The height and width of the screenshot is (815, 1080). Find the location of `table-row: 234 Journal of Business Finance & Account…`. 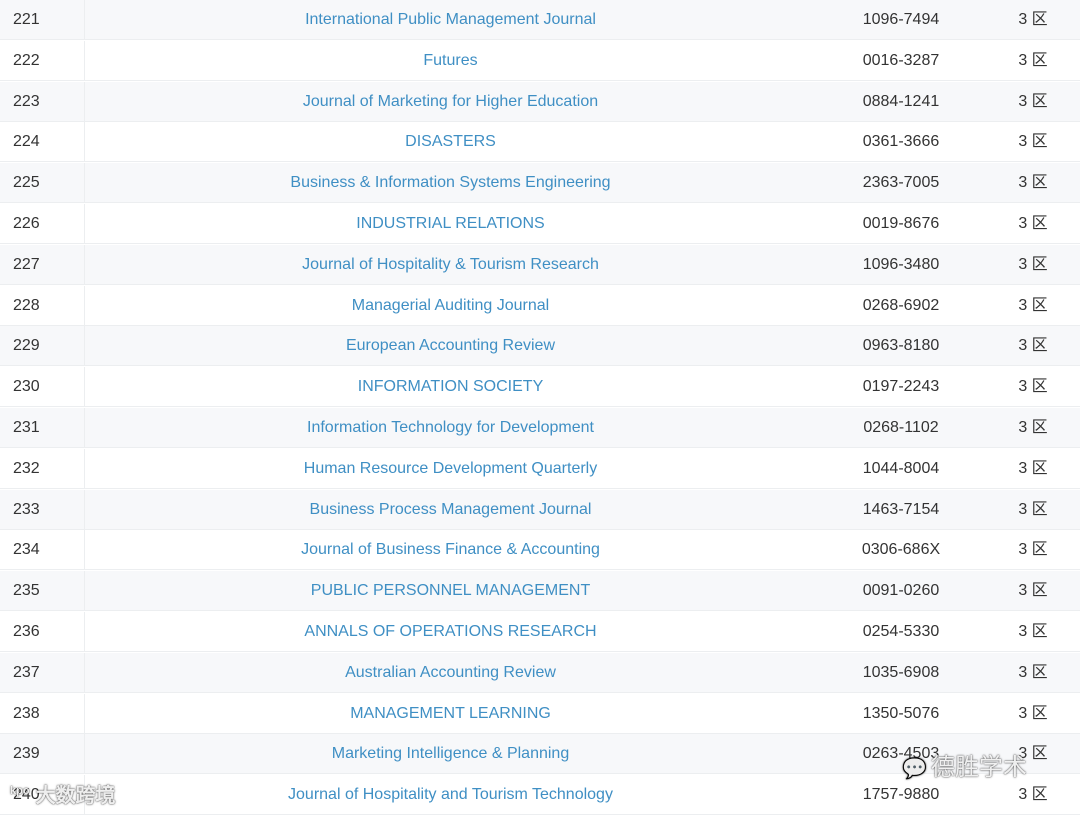

table-row: 234 Journal of Business Finance & Account… is located at coordinates (540, 550).